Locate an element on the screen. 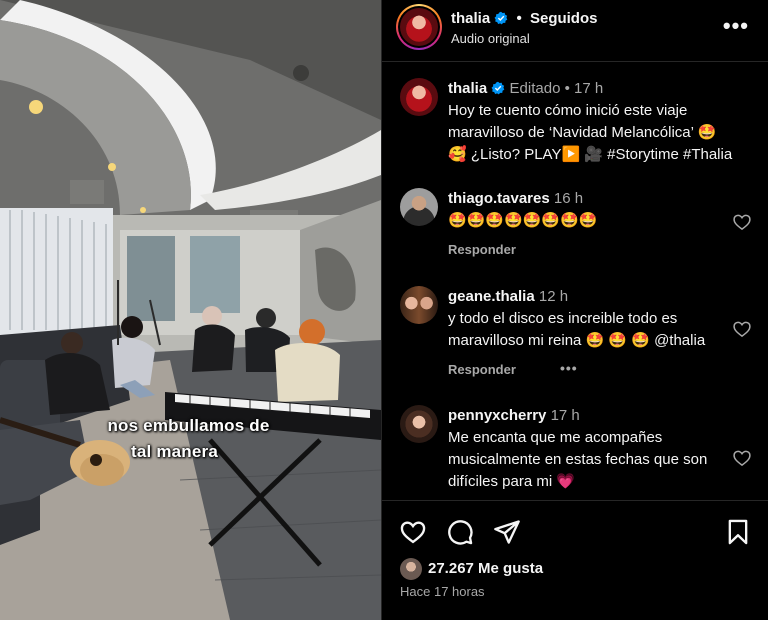 This screenshot has width=768, height=620. header-username: thalia is located at coordinates (470, 18).